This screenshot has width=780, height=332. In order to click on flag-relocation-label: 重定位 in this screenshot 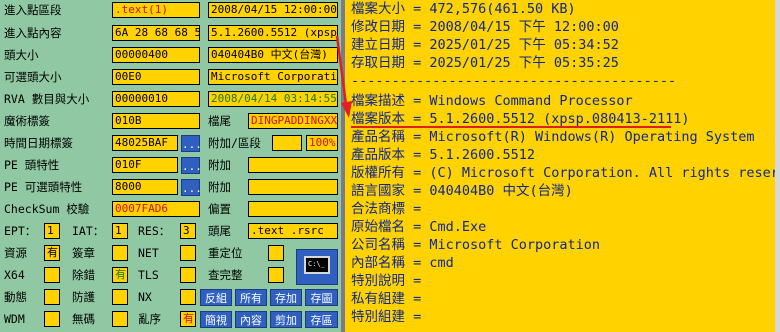, I will do `click(225, 253)`.